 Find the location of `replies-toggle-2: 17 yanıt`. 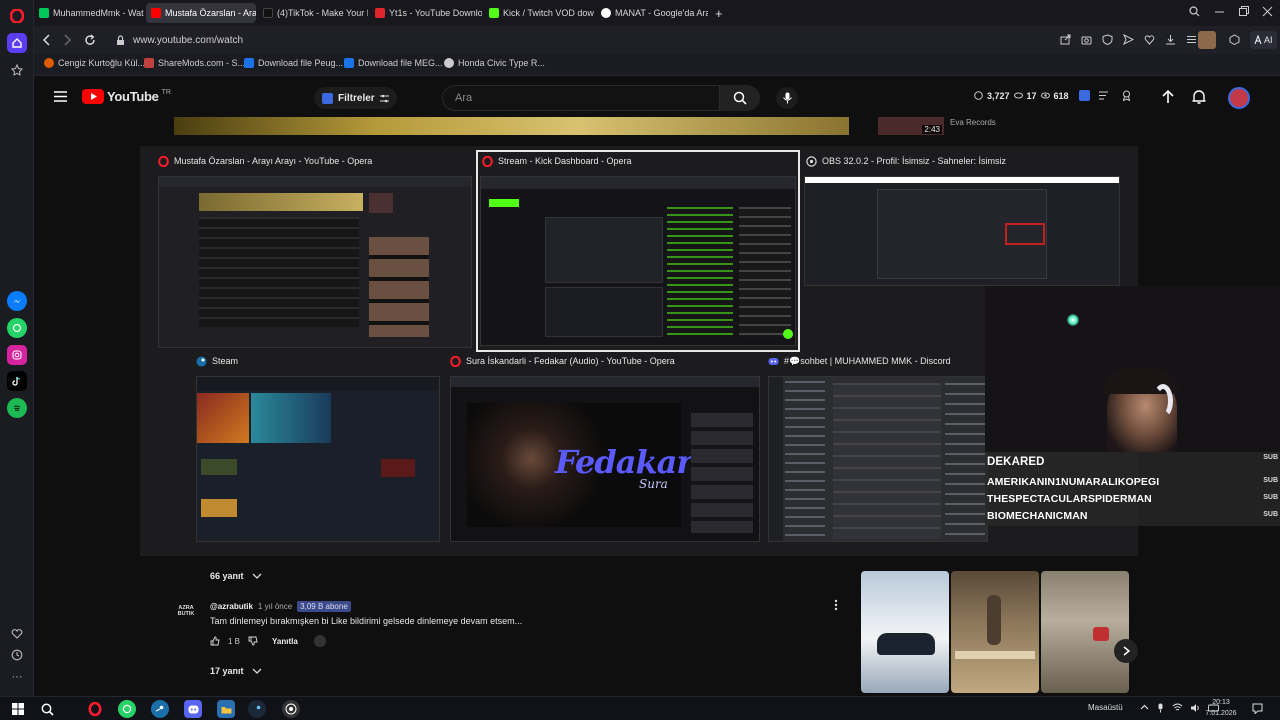

replies-toggle-2: 17 yanıt is located at coordinates (236, 671).